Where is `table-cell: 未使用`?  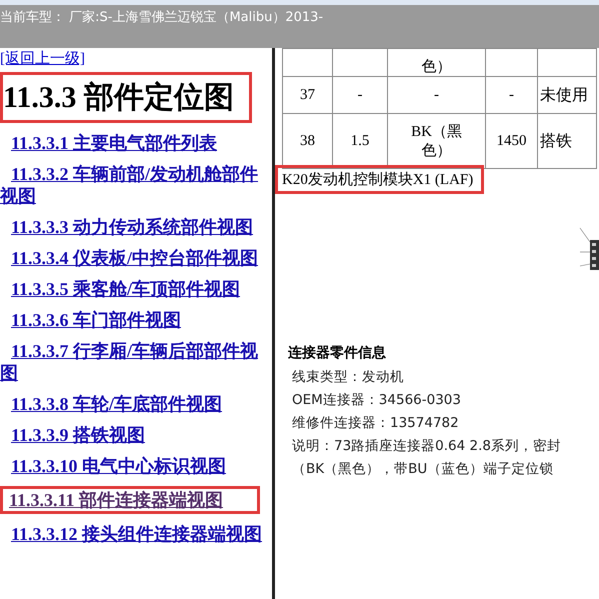 table-cell: 未使用 is located at coordinates (567, 95).